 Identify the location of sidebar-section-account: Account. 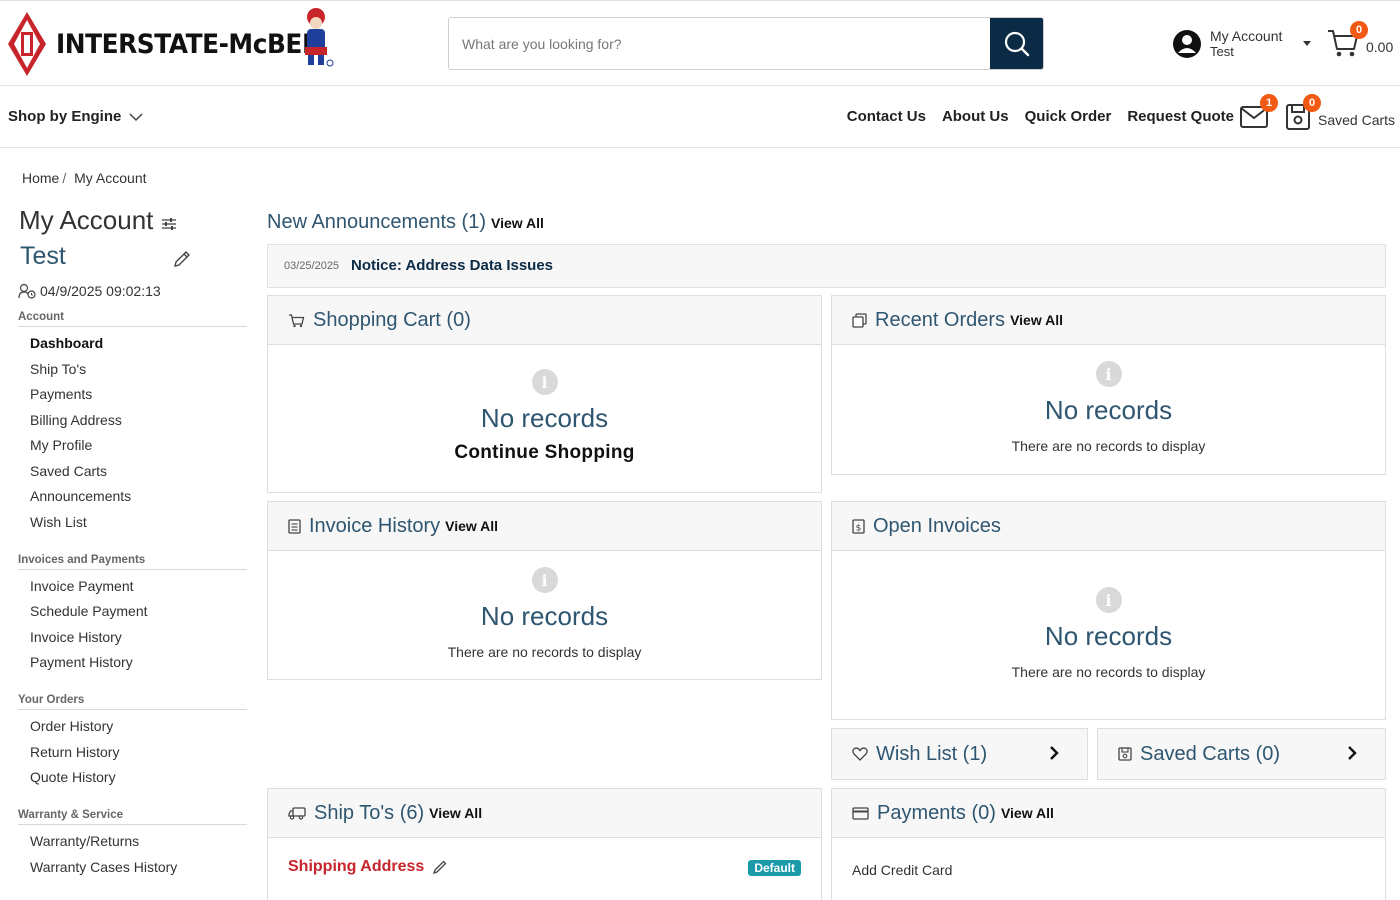
(132, 319).